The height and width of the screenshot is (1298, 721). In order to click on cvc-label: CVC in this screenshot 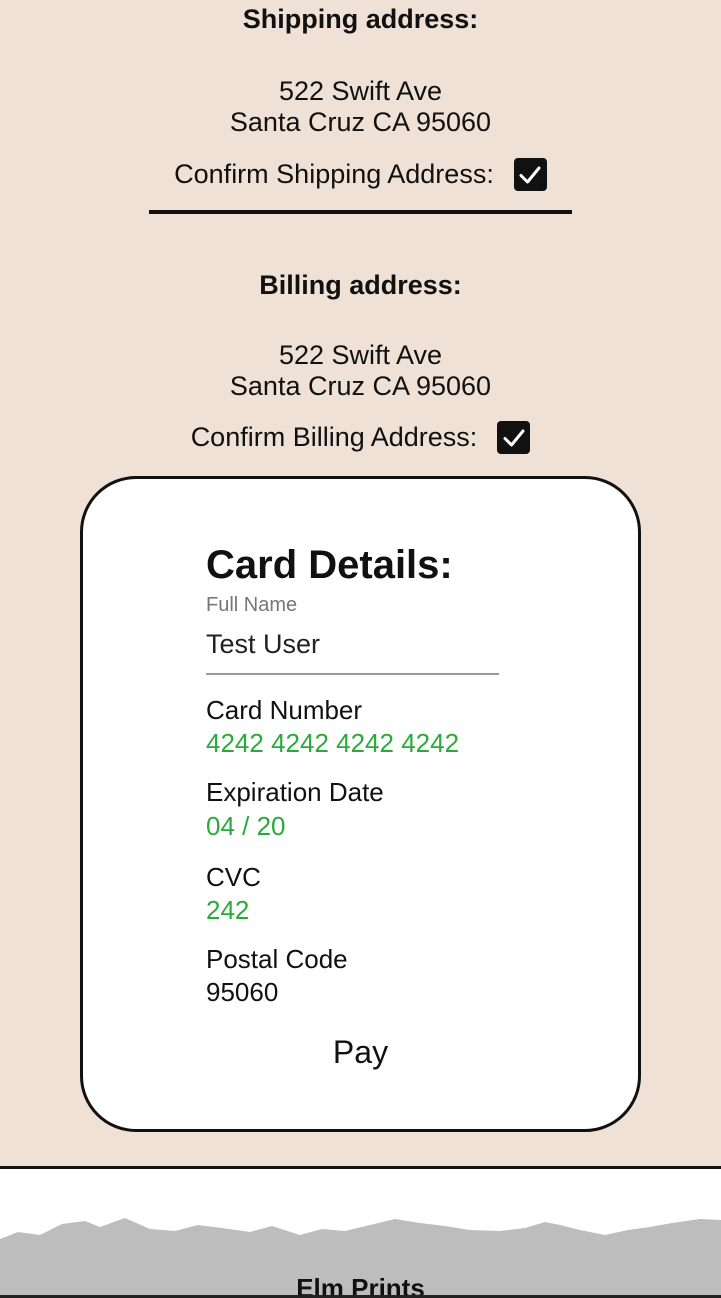, I will do `click(233, 877)`.